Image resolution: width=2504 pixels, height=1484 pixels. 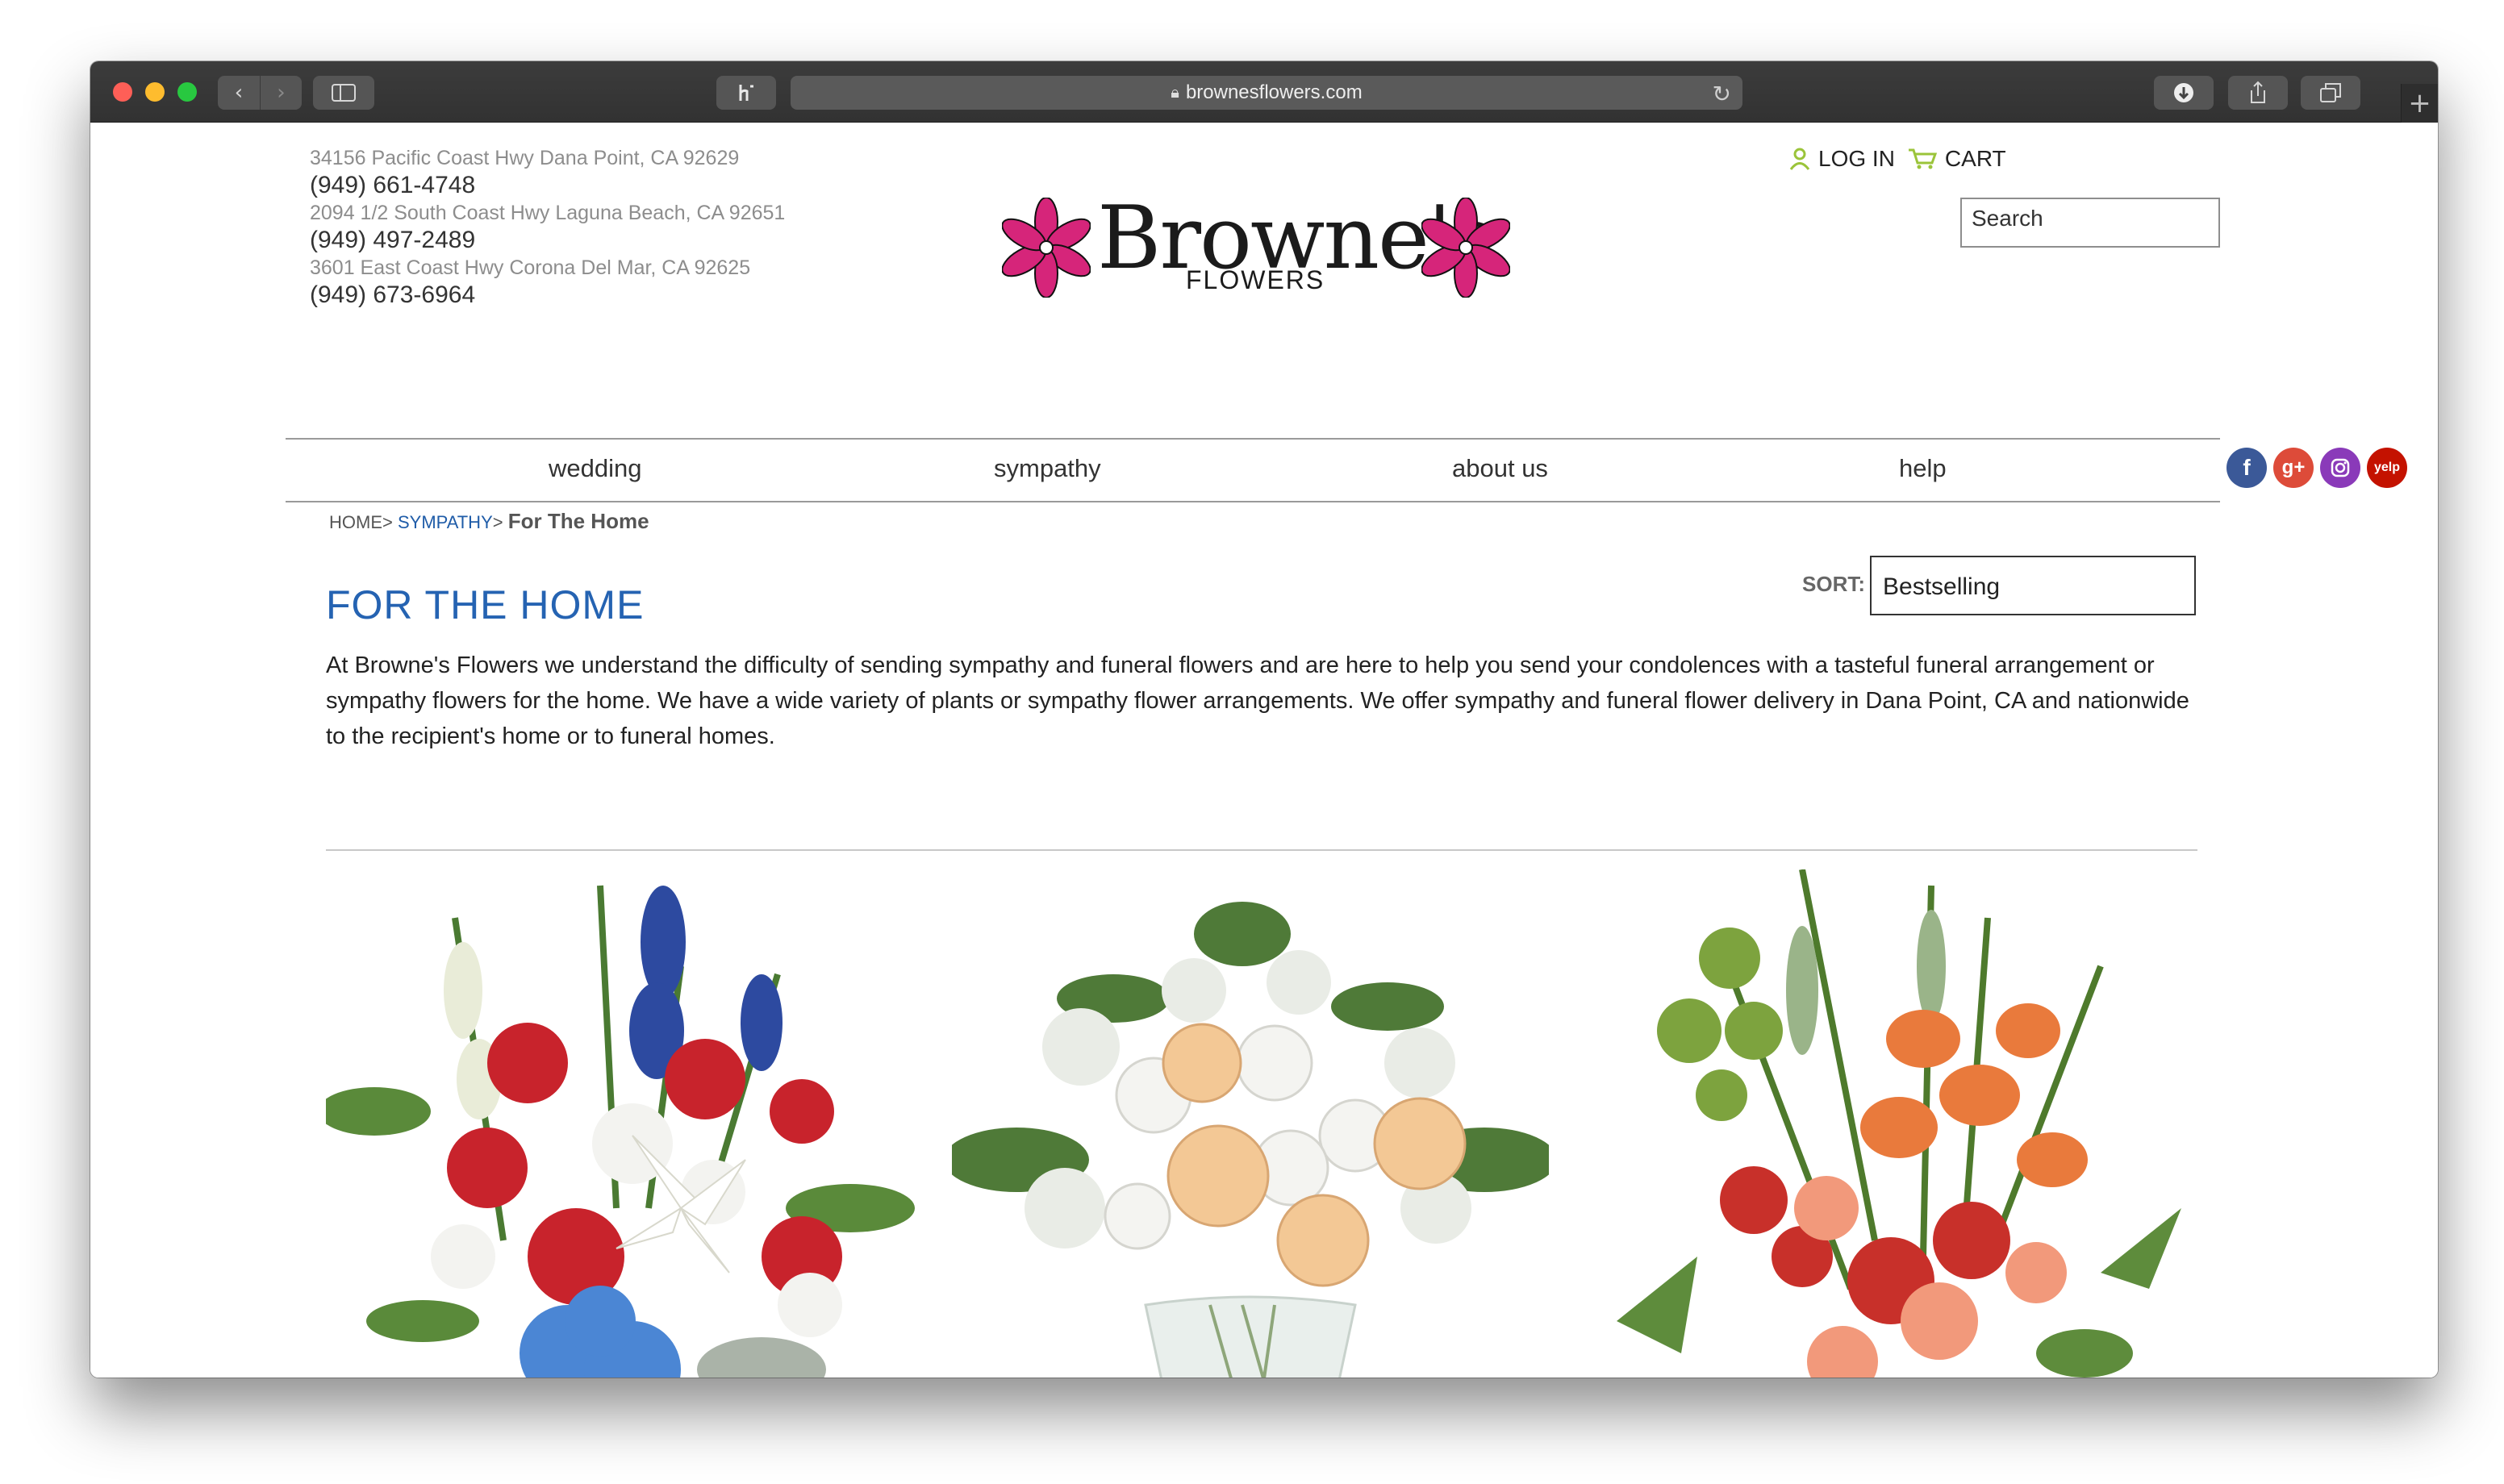 I want to click on search-input: Search, so click(x=2090, y=223).